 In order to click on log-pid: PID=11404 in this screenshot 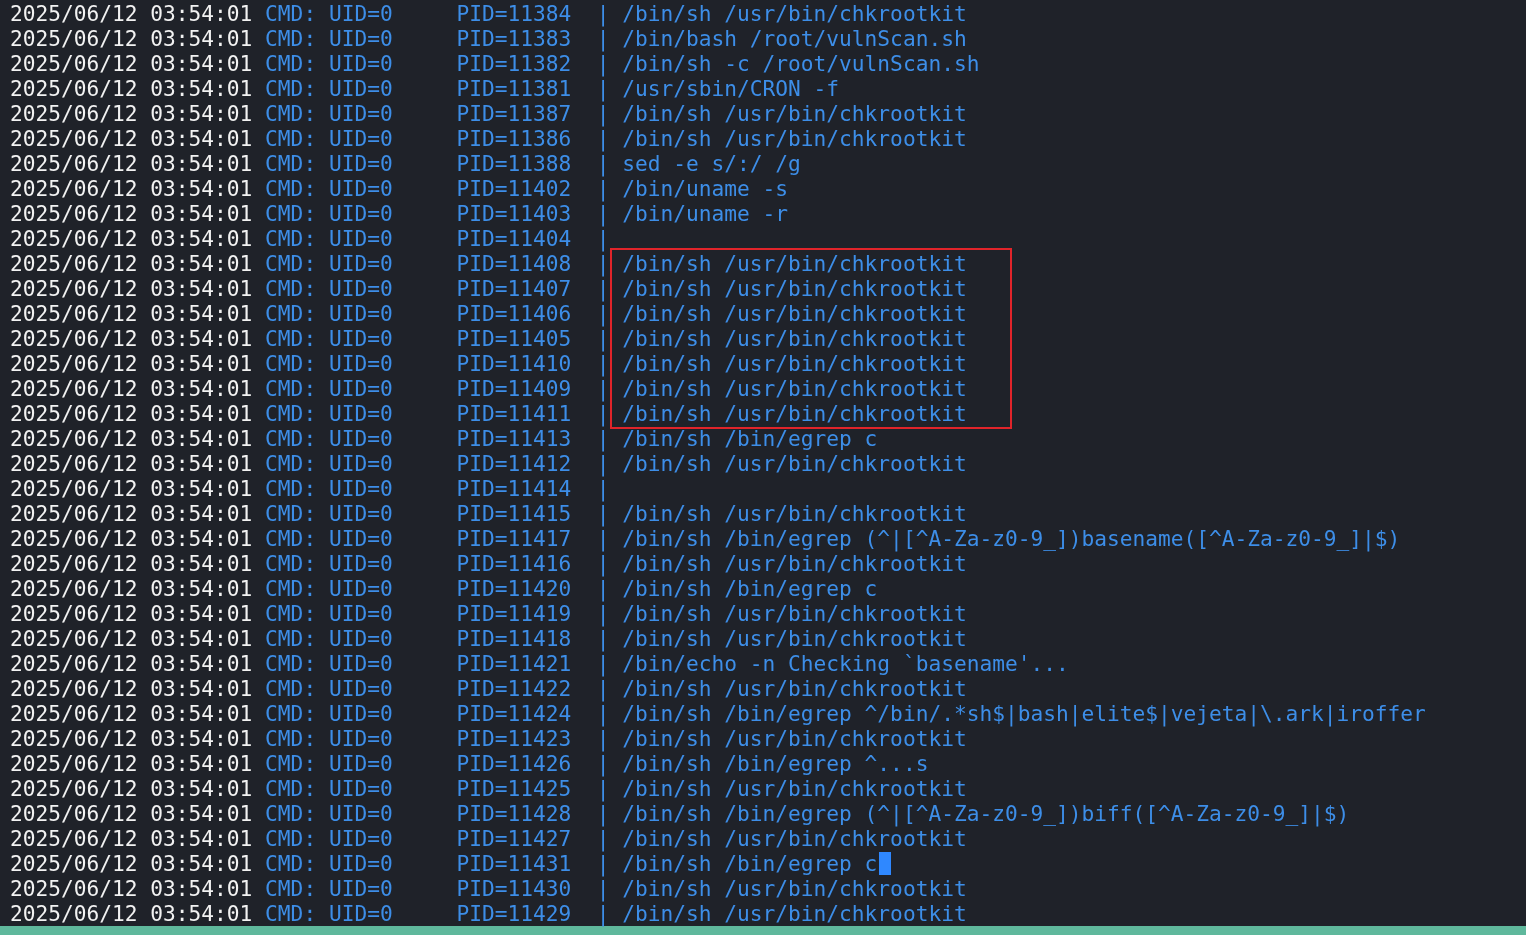, I will do `click(514, 238)`.